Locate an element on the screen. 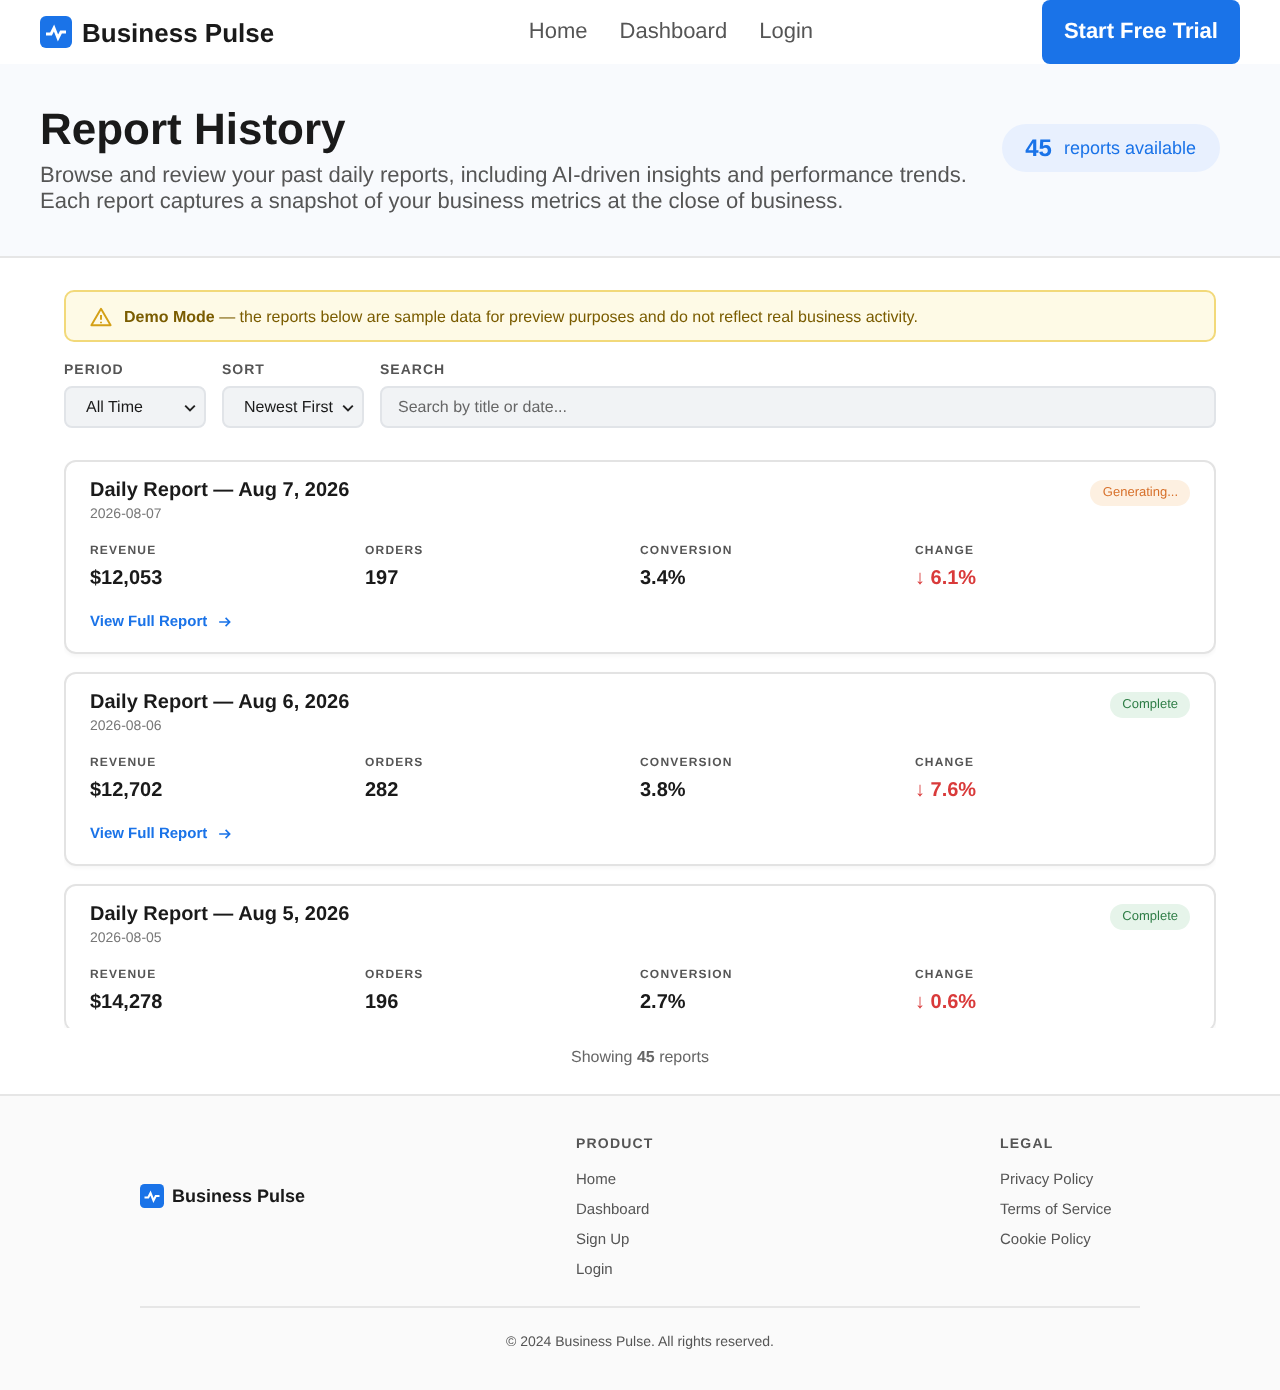 The width and height of the screenshot is (1280, 1390). report-title: Daily Report — Aug 7, 2026 is located at coordinates (220, 491).